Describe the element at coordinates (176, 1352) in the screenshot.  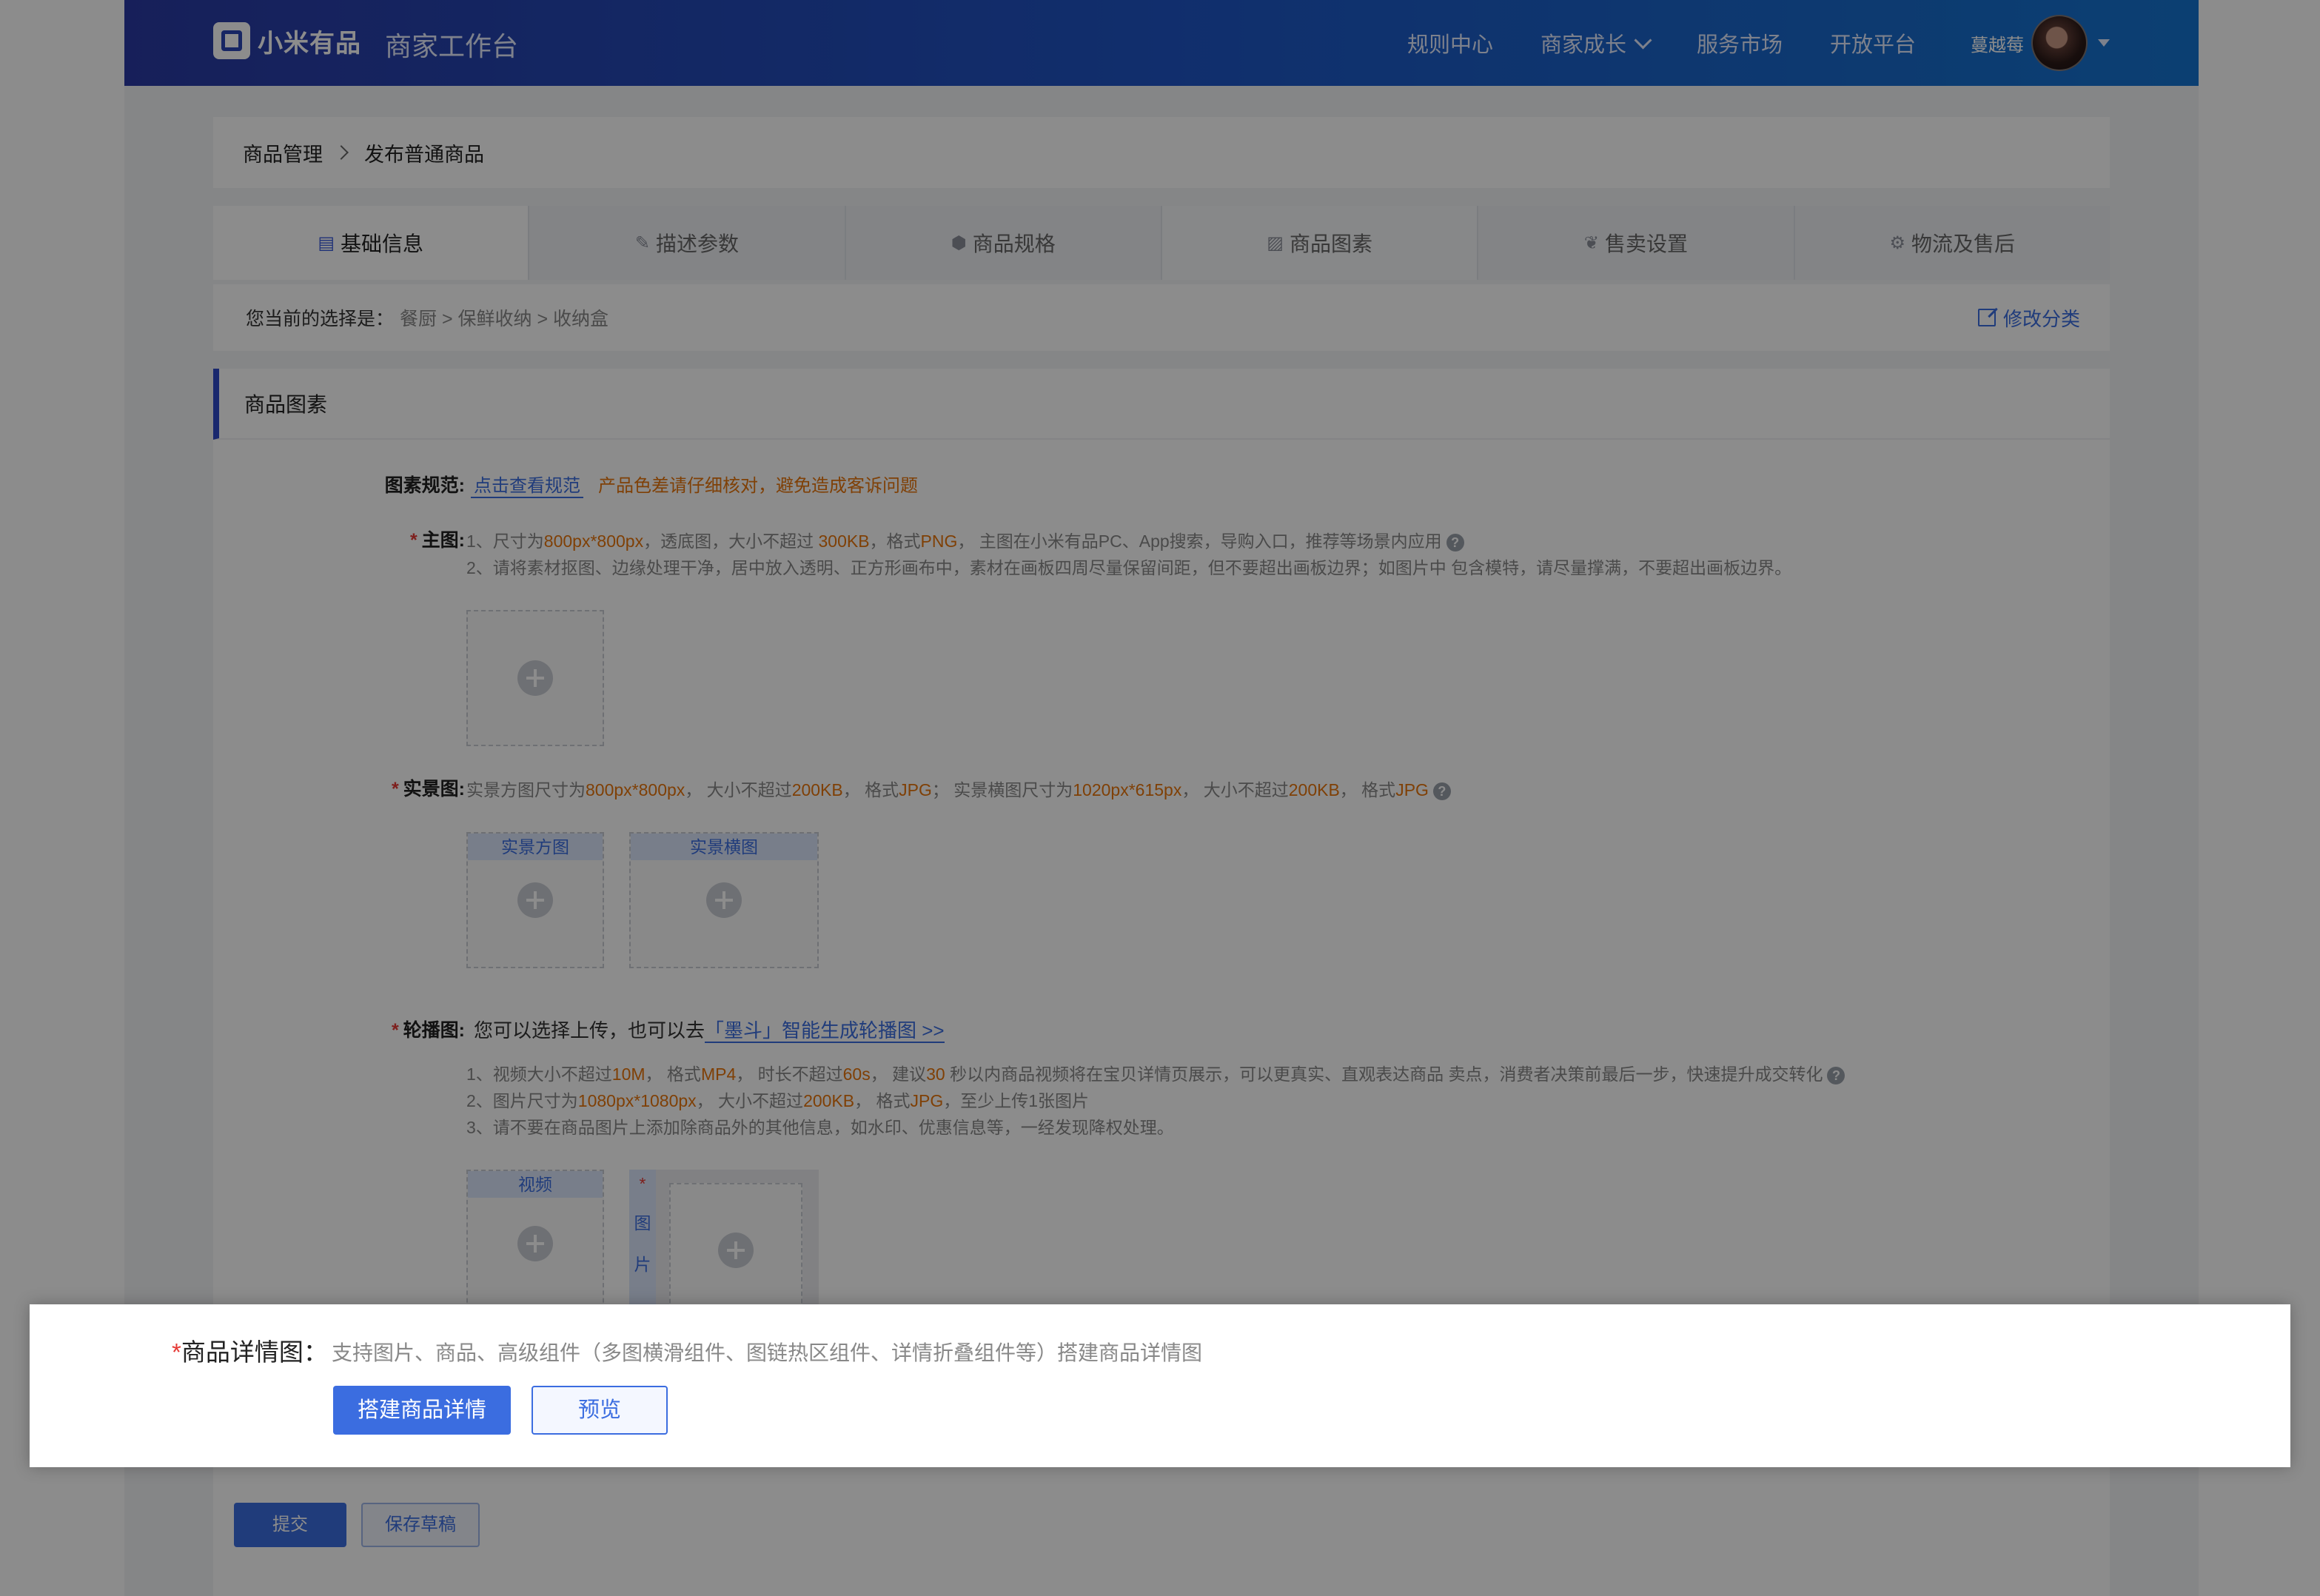
I see `required-mark: *` at that location.